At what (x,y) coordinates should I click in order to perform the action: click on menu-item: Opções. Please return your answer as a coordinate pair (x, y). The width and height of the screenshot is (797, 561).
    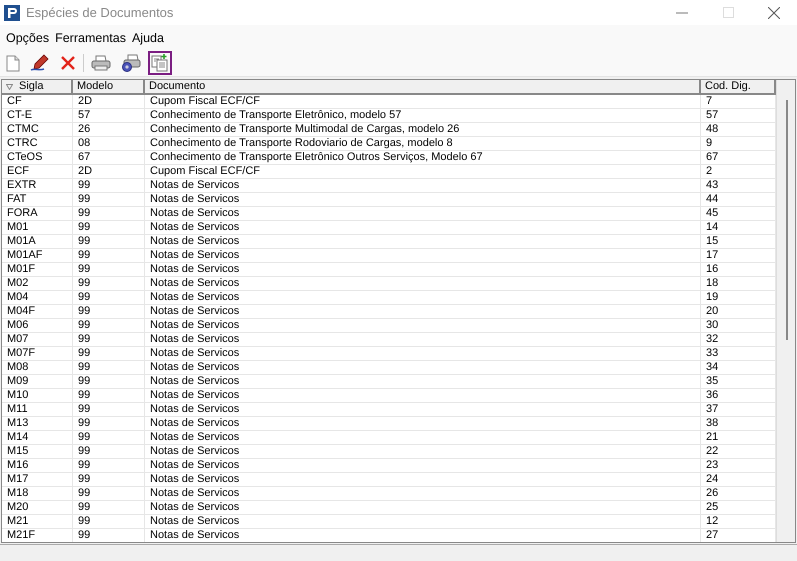
    Looking at the image, I should click on (27, 37).